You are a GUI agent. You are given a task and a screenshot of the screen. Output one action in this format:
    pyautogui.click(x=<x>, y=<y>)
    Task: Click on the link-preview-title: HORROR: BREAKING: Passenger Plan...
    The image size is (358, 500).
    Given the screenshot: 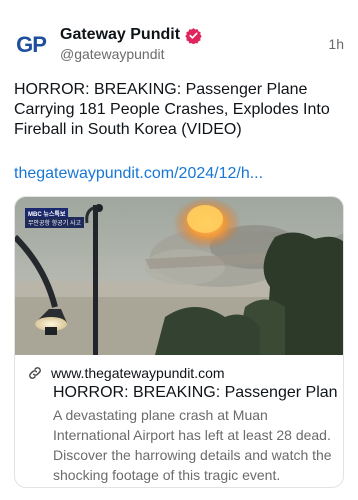 What is the action you would take?
    pyautogui.click(x=195, y=392)
    